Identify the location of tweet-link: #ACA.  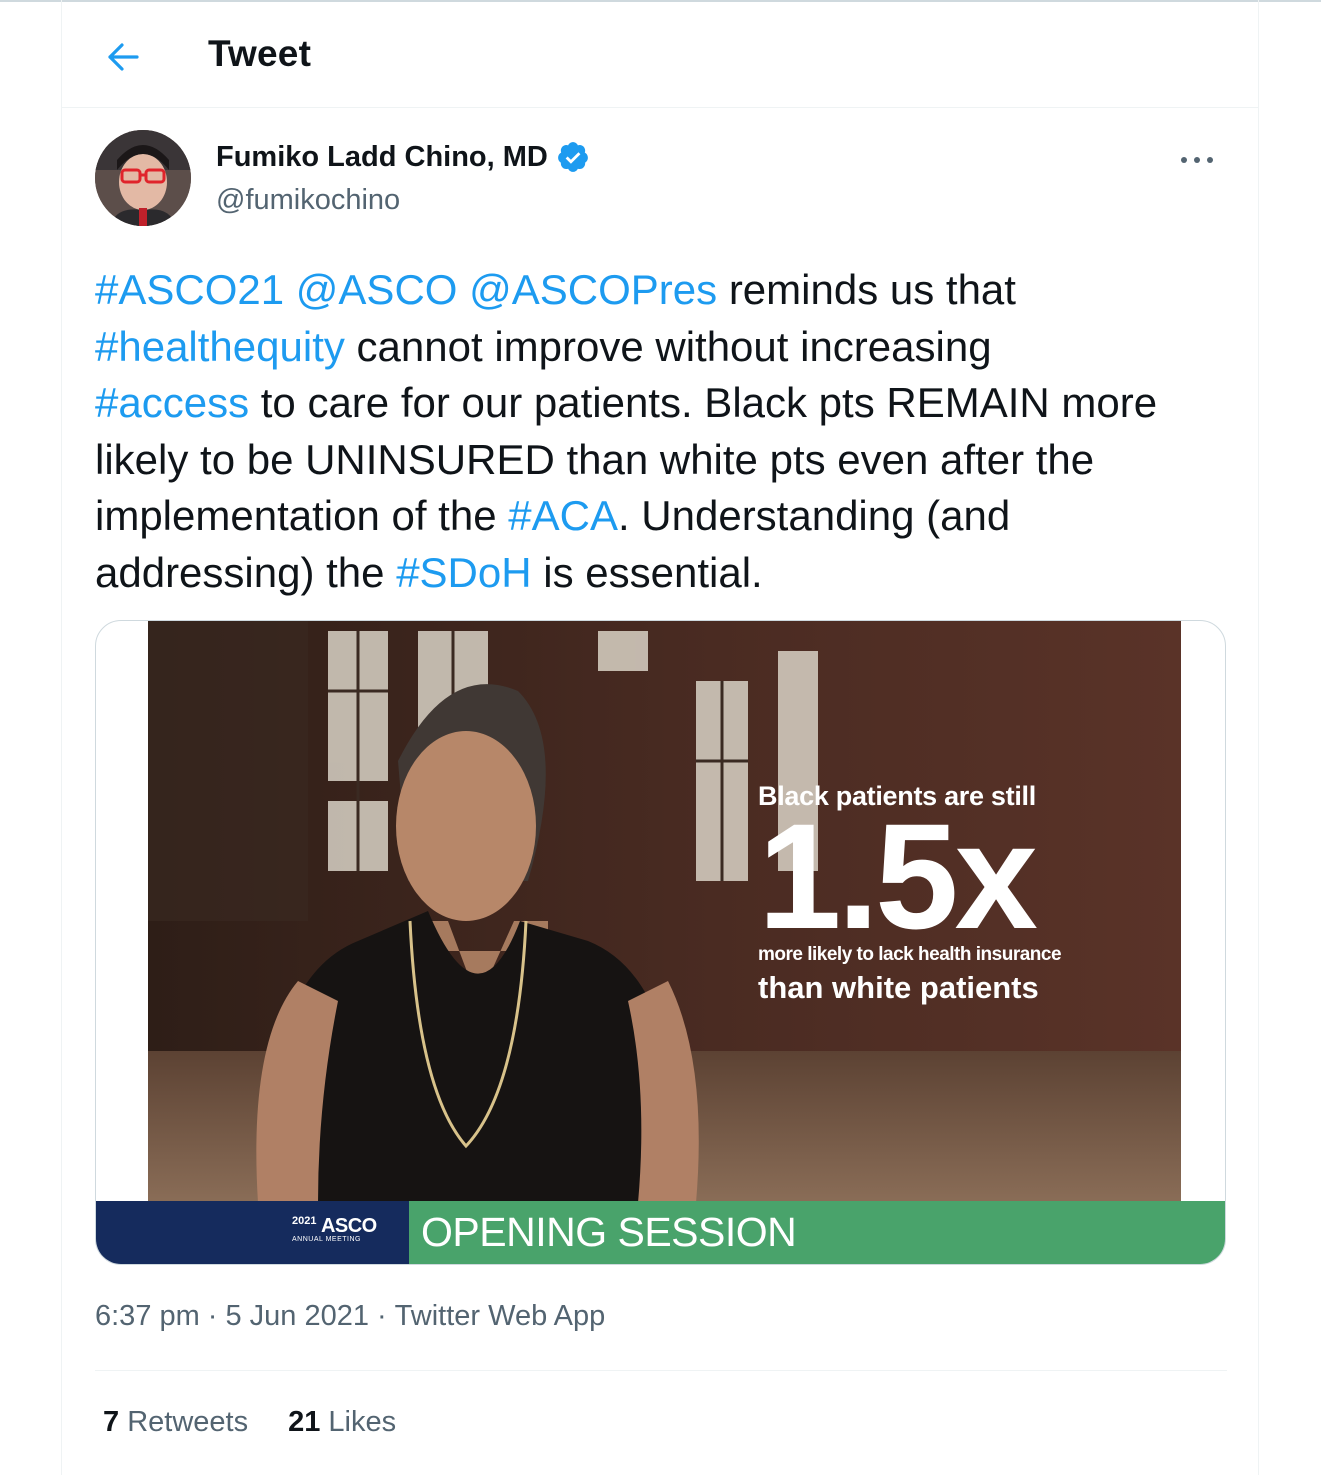
(563, 515).